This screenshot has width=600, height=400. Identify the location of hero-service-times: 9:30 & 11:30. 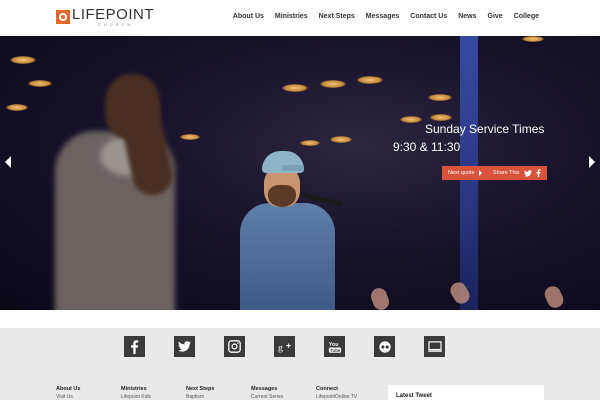
(427, 147).